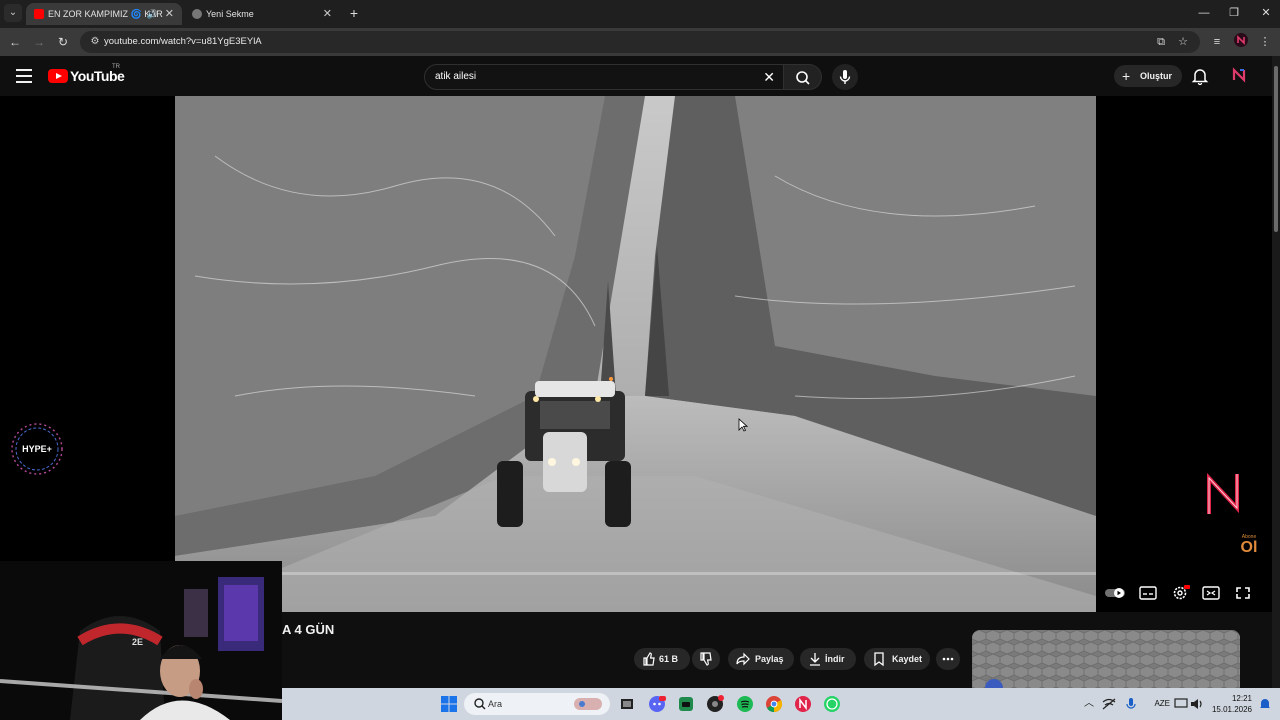 This screenshot has width=1280, height=720. I want to click on download-button: İndir, so click(828, 659).